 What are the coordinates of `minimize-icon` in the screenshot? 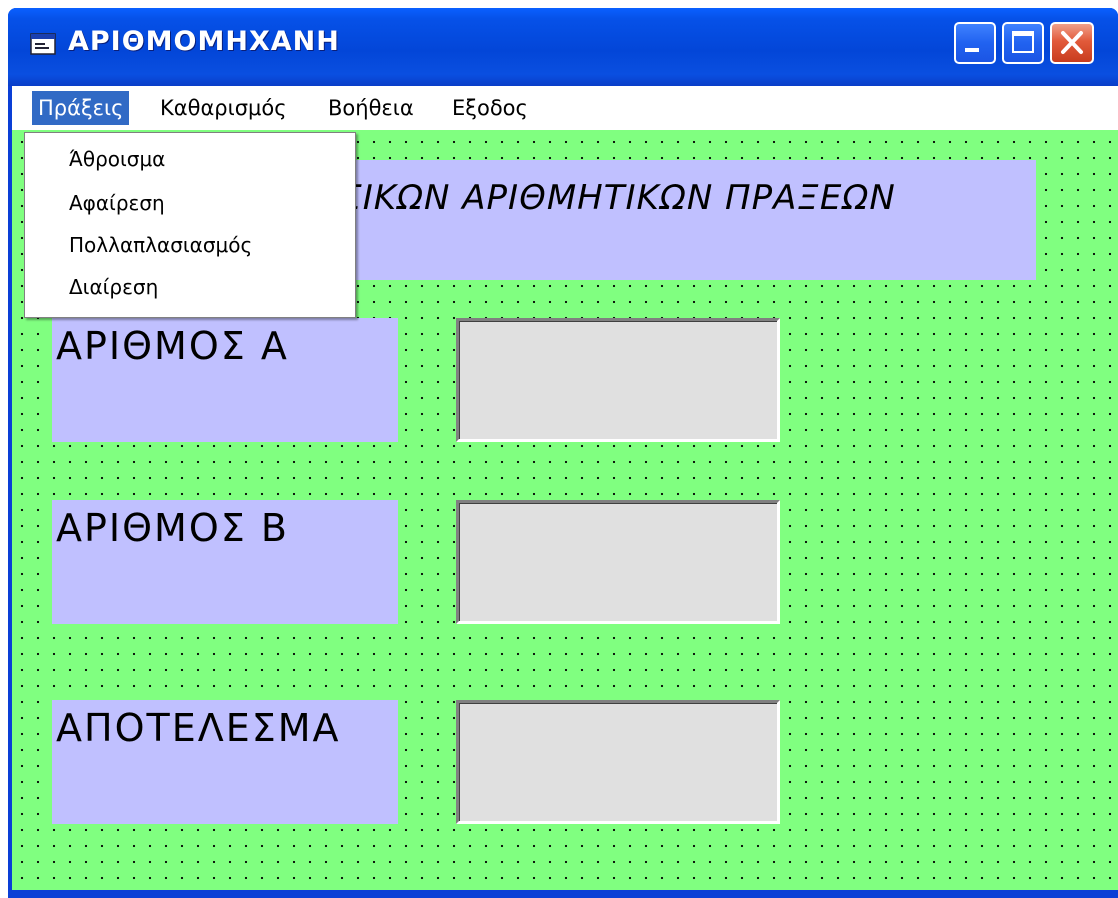 It's located at (972, 50).